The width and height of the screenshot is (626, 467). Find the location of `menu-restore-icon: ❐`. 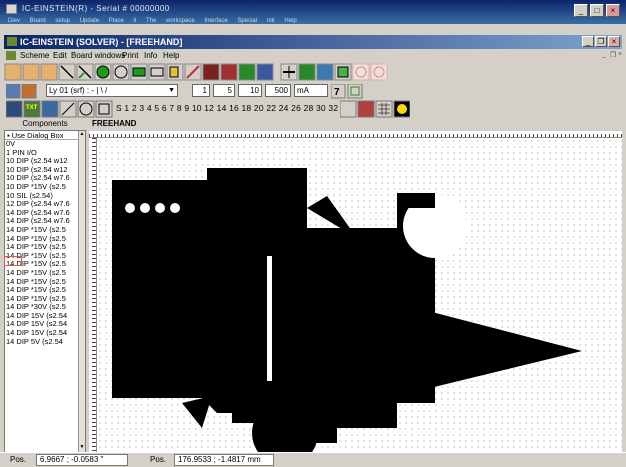

menu-restore-icon: ❐ is located at coordinates (613, 55).